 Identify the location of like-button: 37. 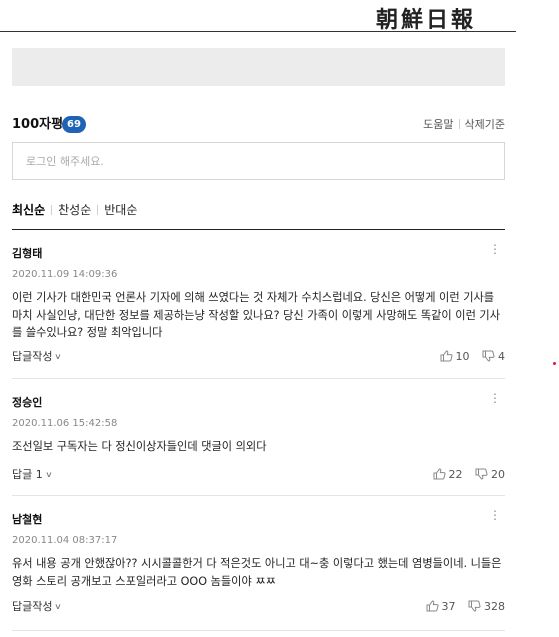
(441, 607).